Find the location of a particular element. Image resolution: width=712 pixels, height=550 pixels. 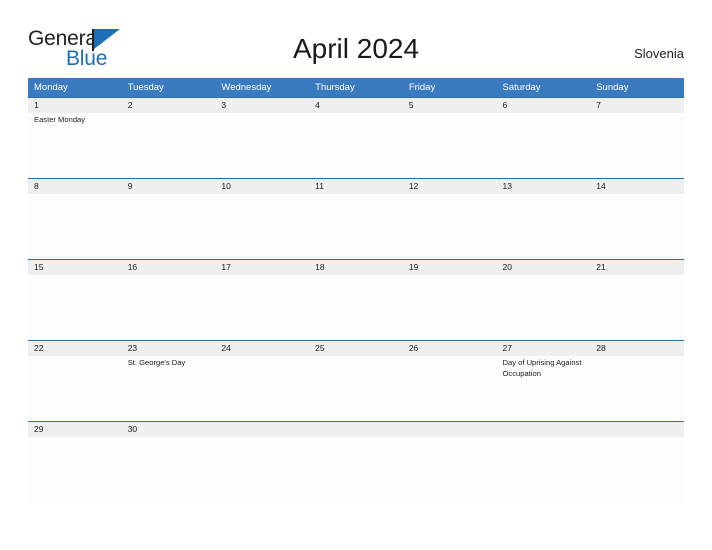

week-daynumbers: 15 16 17 18 19 20 21 is located at coordinates (356, 267).